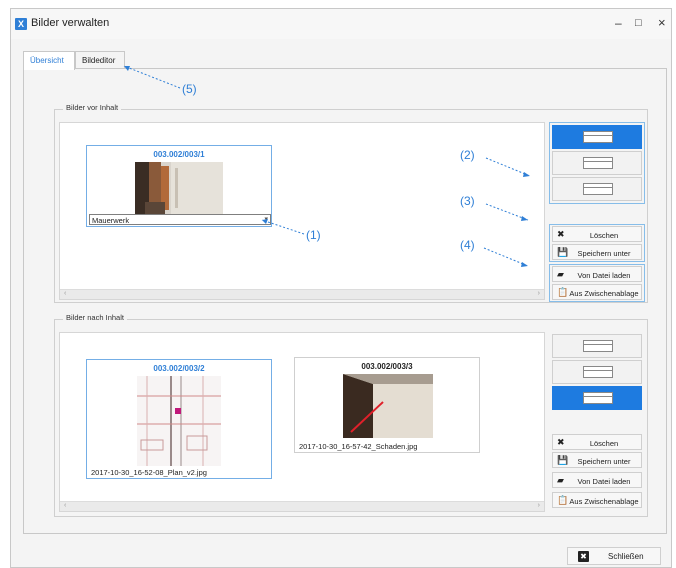  What do you see at coordinates (467, 245) in the screenshot?
I see `annotation-label-4: (4)` at bounding box center [467, 245].